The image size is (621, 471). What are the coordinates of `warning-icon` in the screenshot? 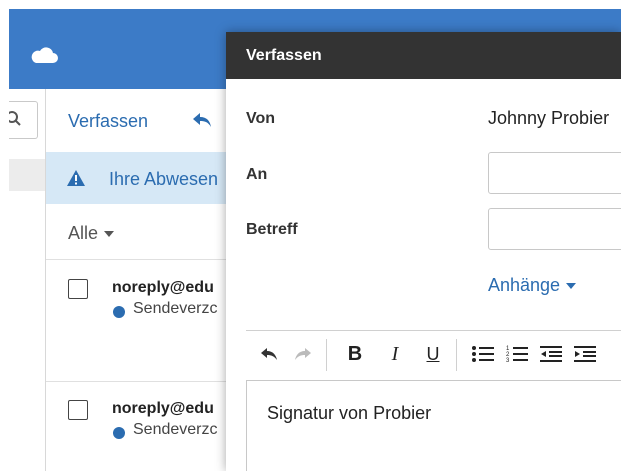 It's located at (76, 178).